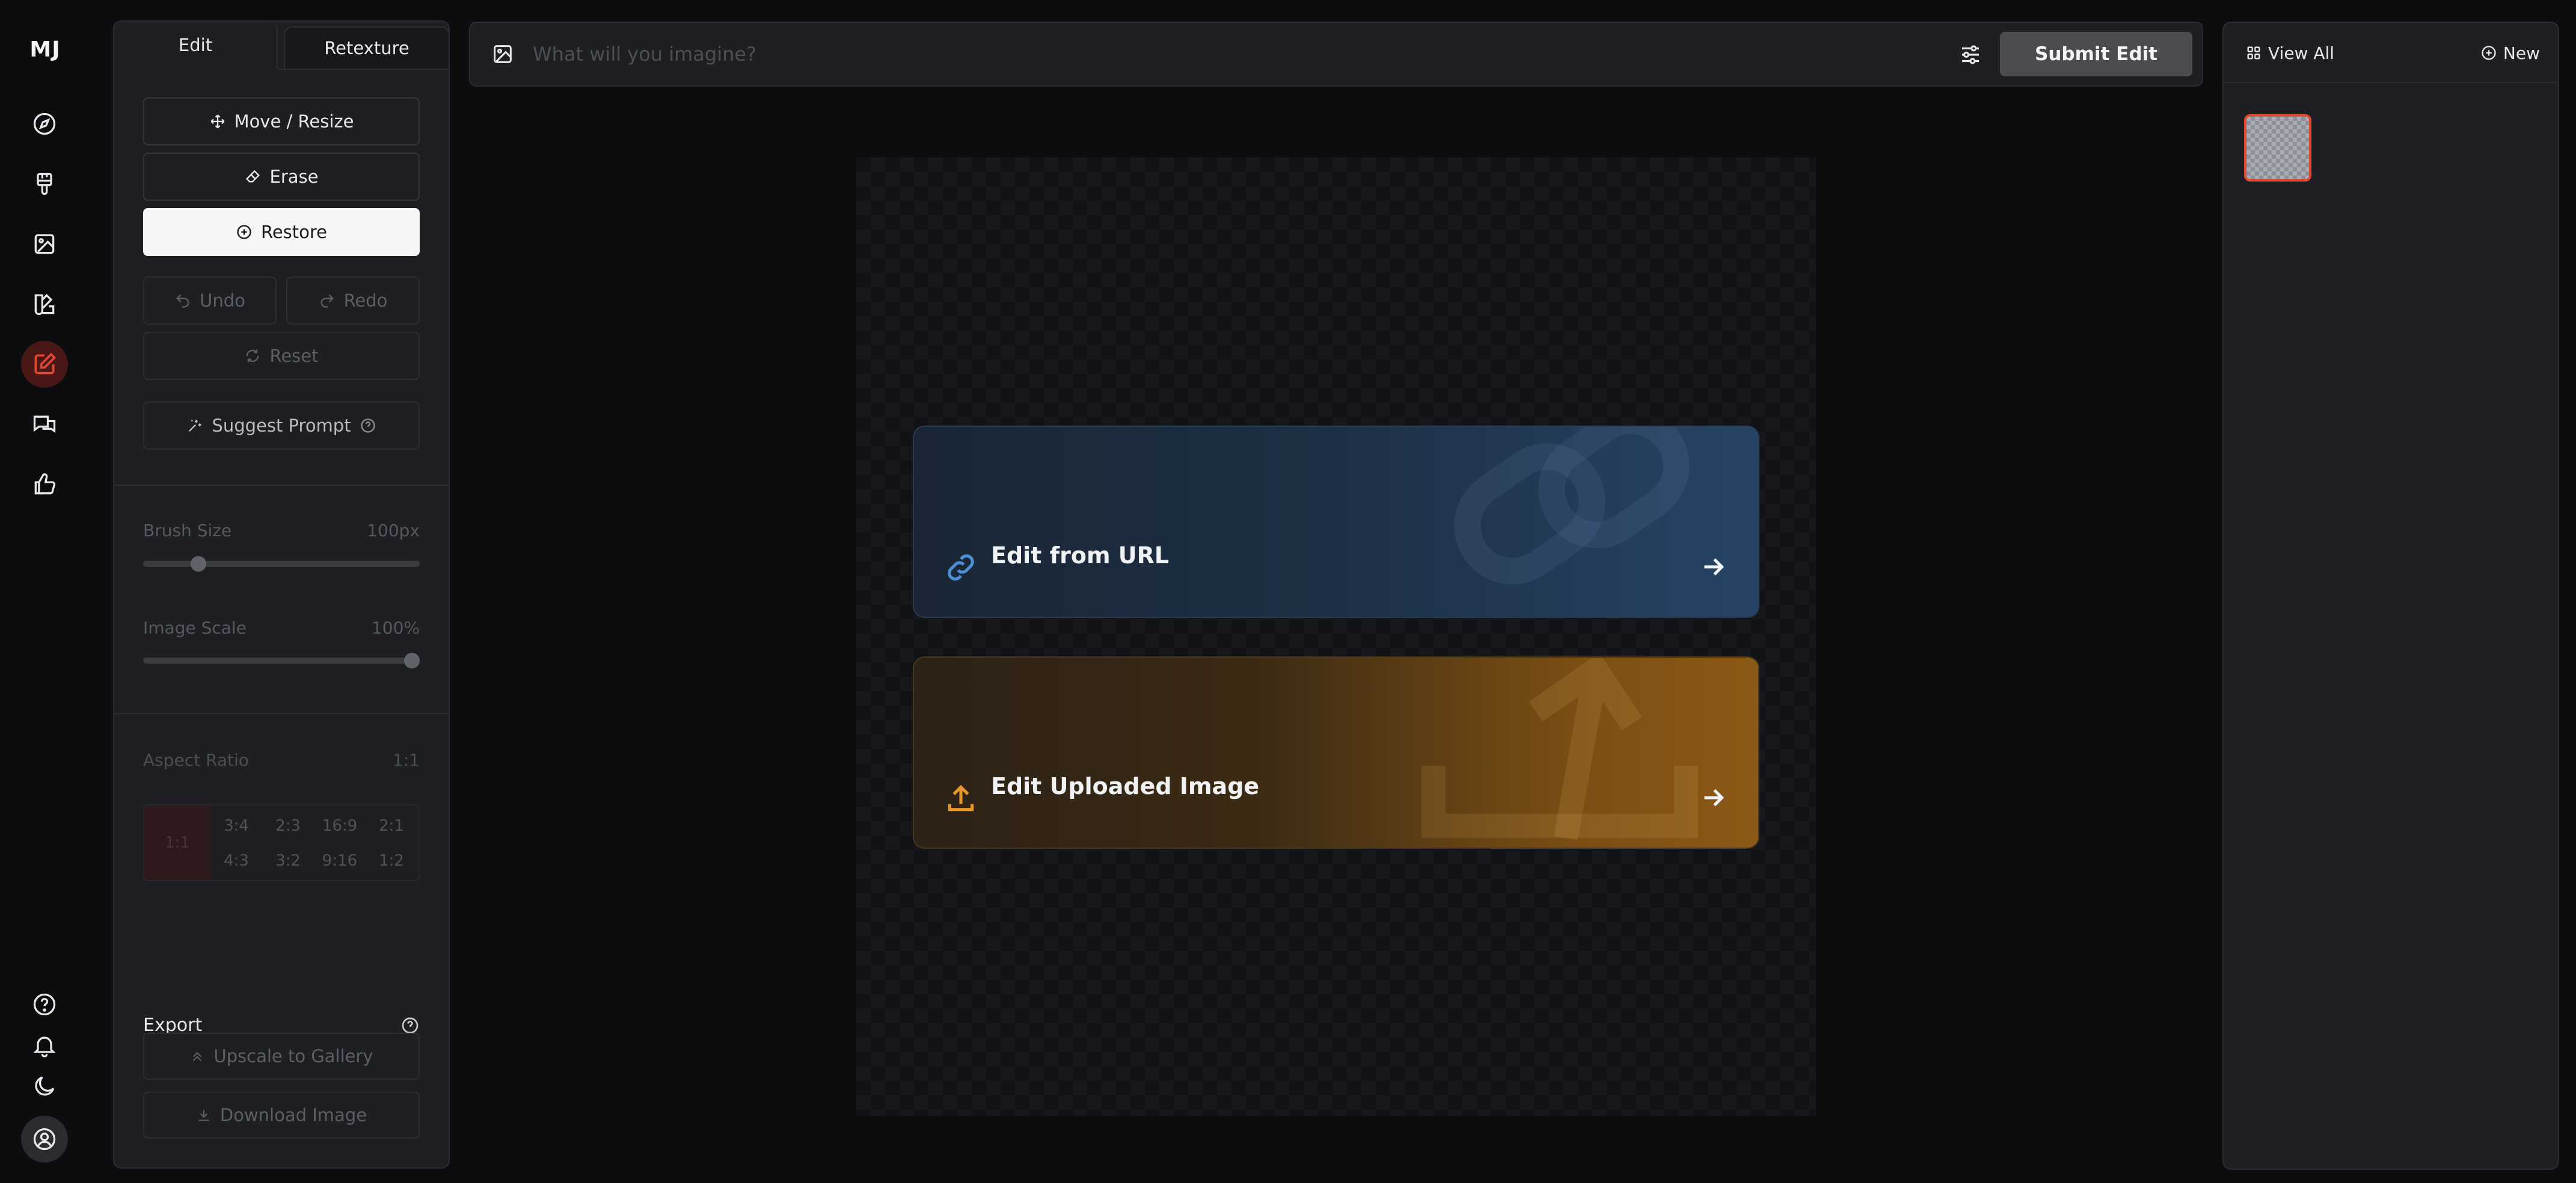 The width and height of the screenshot is (2576, 1183). I want to click on upscale-button: Upscale to Gallery, so click(281, 1056).